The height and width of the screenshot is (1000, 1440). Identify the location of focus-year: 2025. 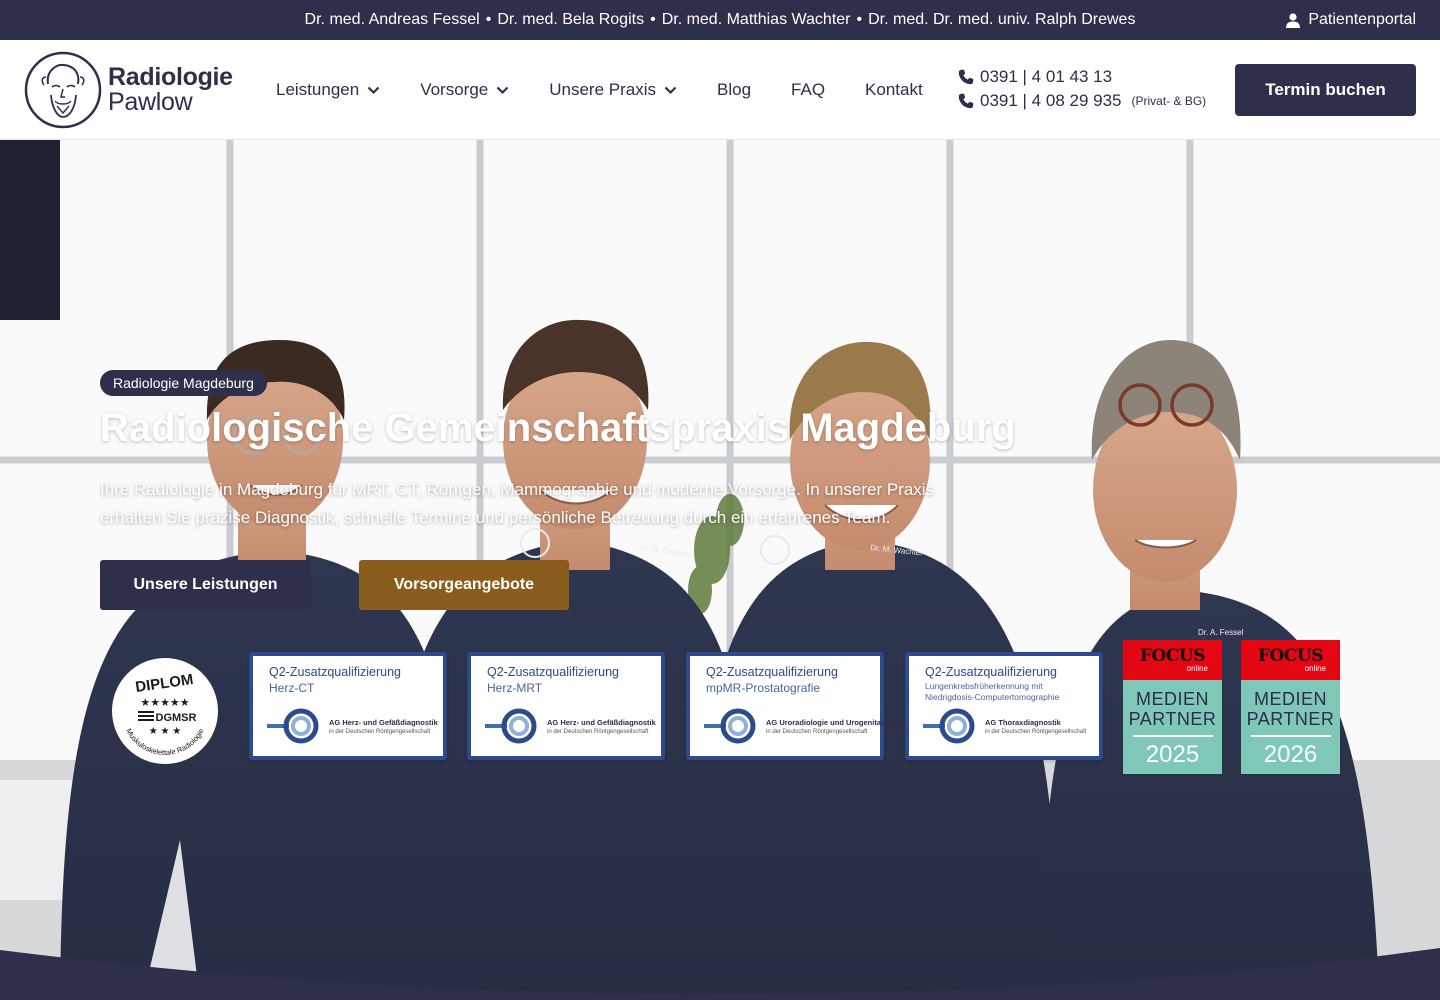
(1172, 754).